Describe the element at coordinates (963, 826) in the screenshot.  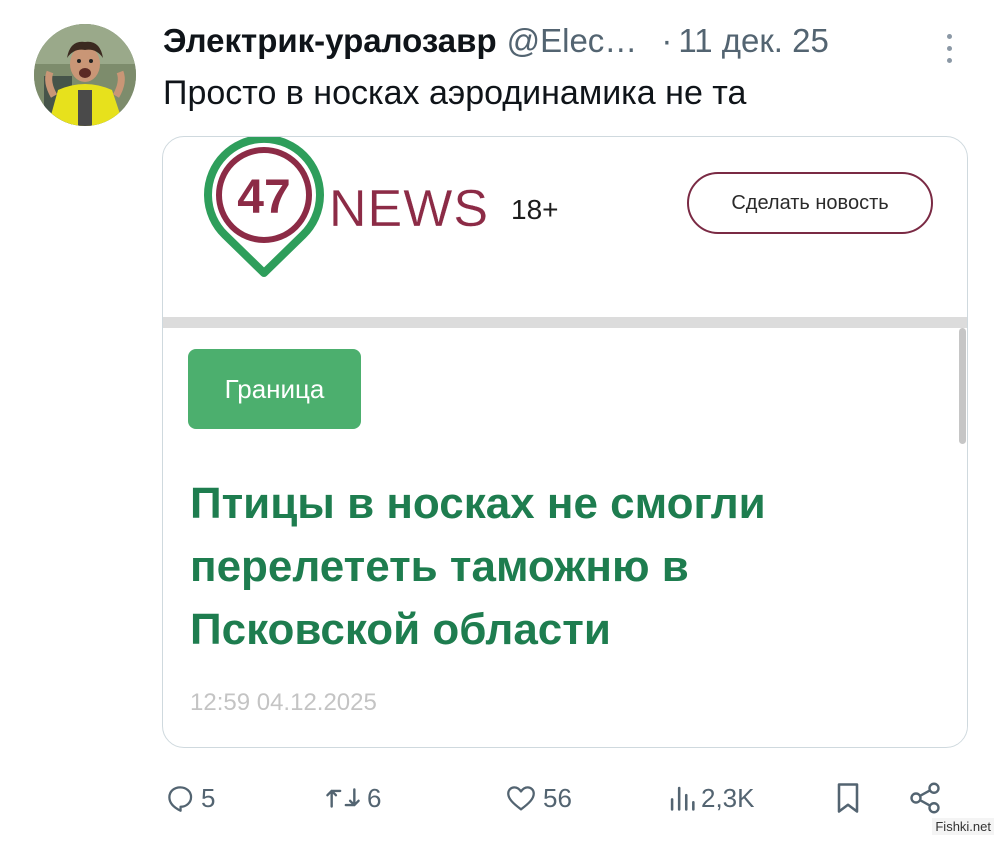
I see `watermark: Fishki.net` at that location.